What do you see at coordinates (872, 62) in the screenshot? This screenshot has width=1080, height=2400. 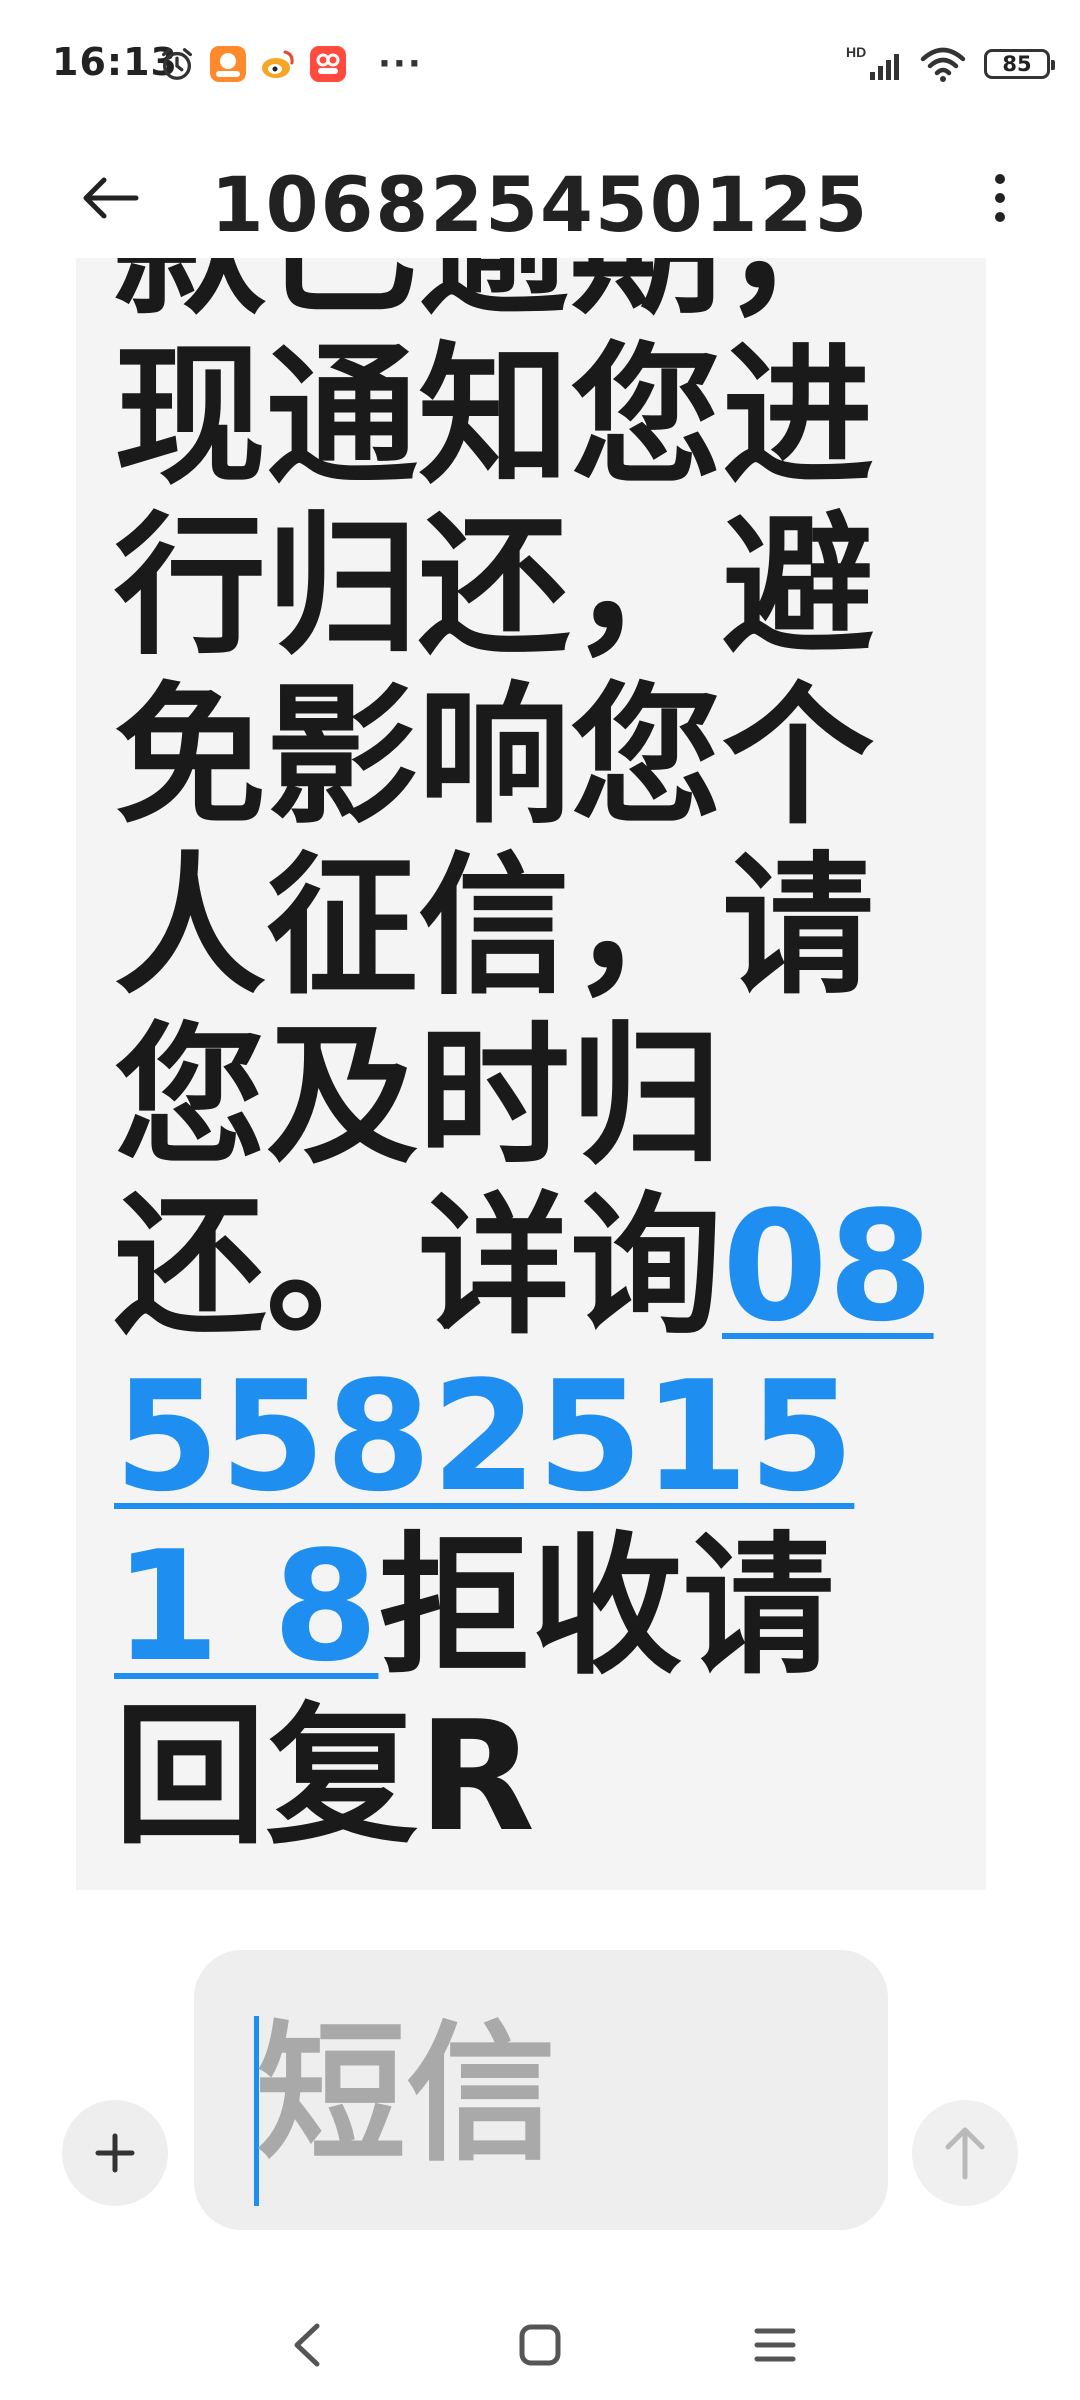 I see `signal-icon: HD` at bounding box center [872, 62].